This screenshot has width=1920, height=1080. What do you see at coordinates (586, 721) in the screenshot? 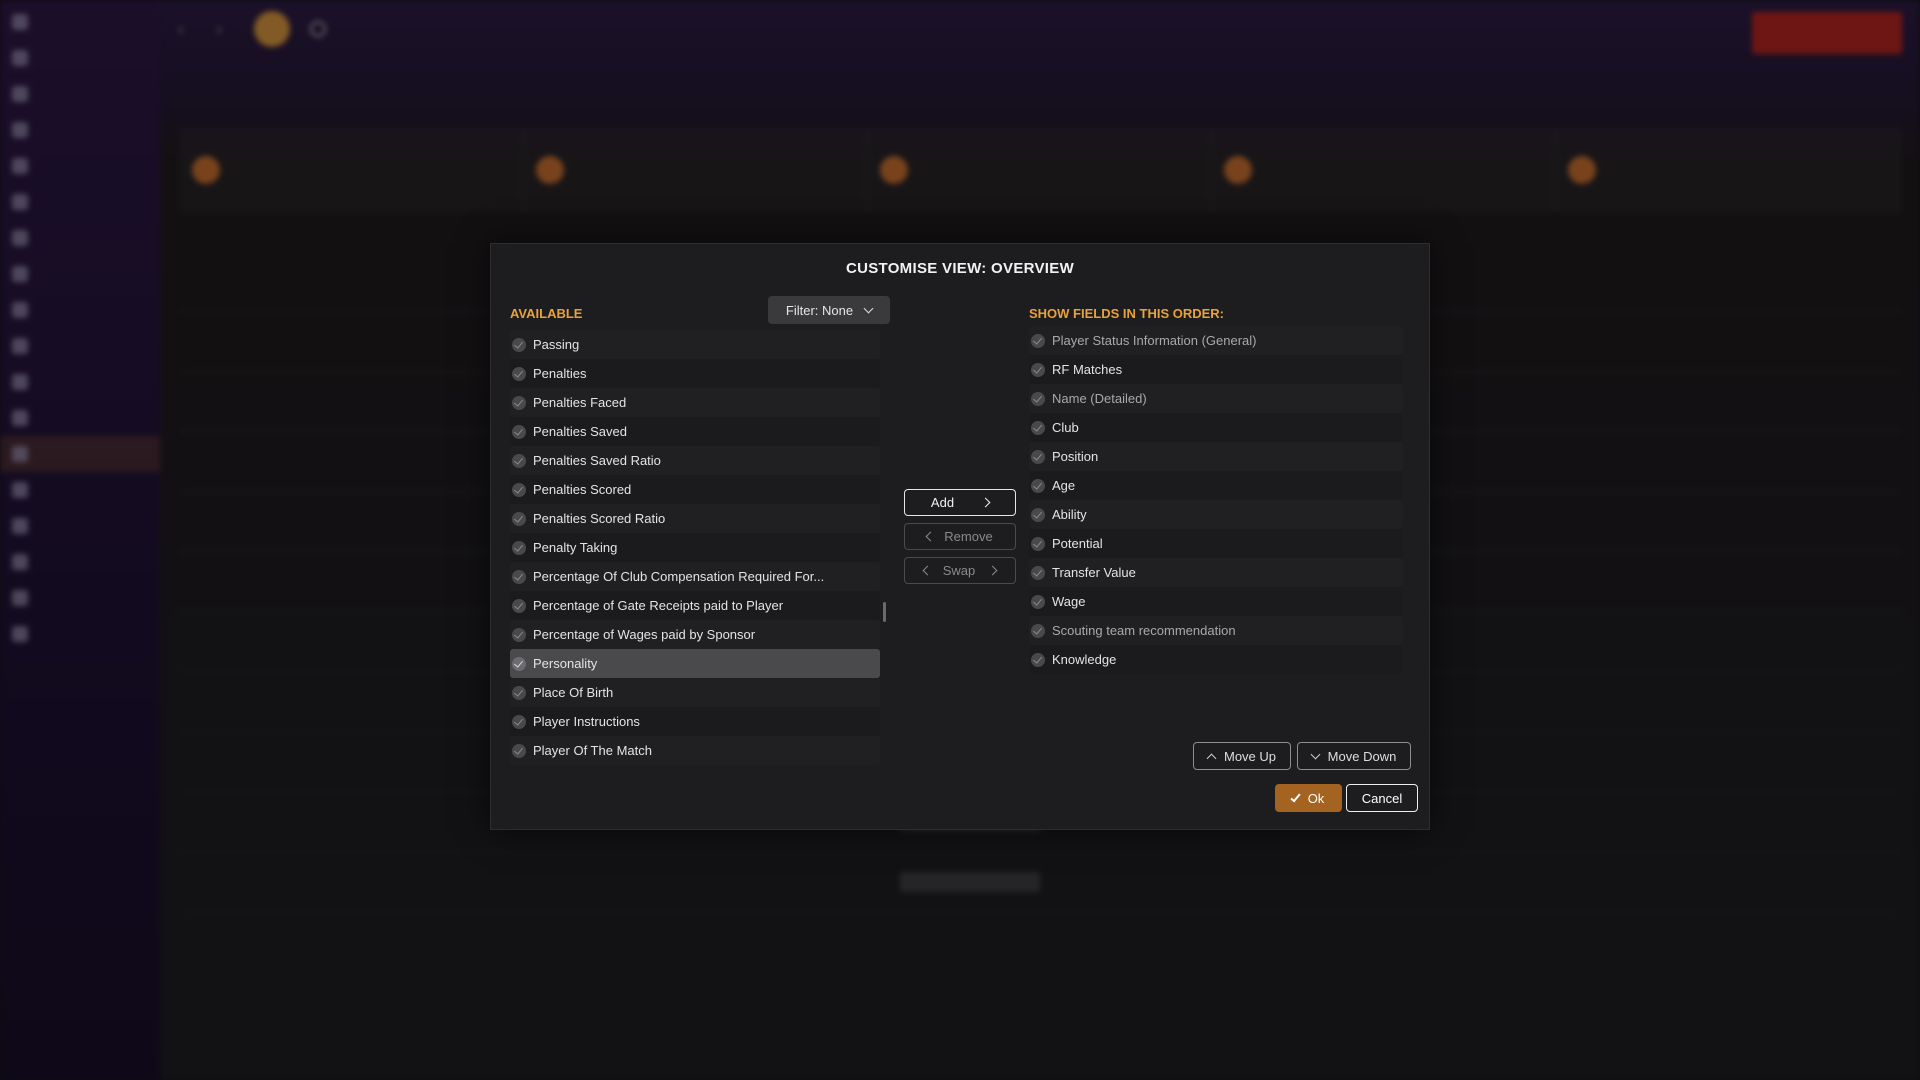
I see `field-label: Player Instructions` at bounding box center [586, 721].